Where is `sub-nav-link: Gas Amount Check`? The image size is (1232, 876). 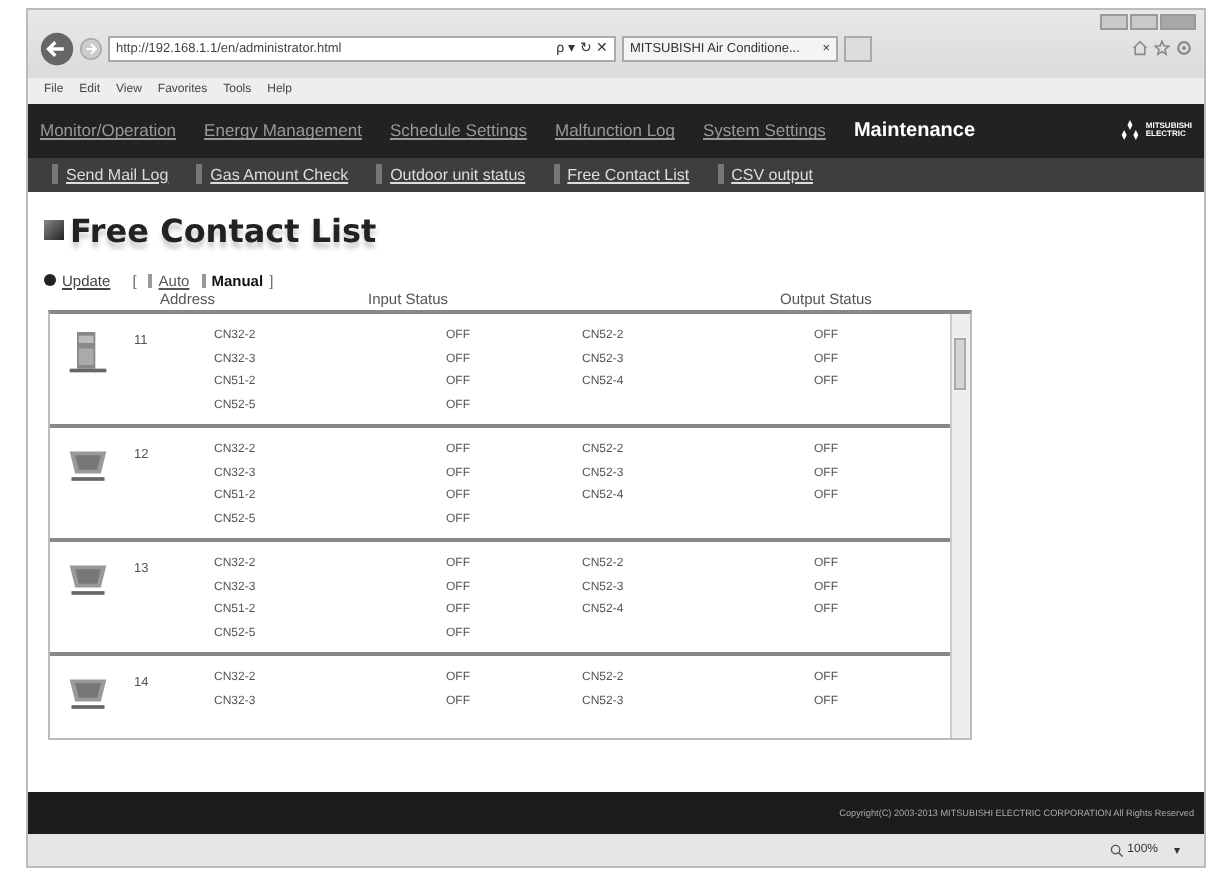 sub-nav-link: Gas Amount Check is located at coordinates (279, 174).